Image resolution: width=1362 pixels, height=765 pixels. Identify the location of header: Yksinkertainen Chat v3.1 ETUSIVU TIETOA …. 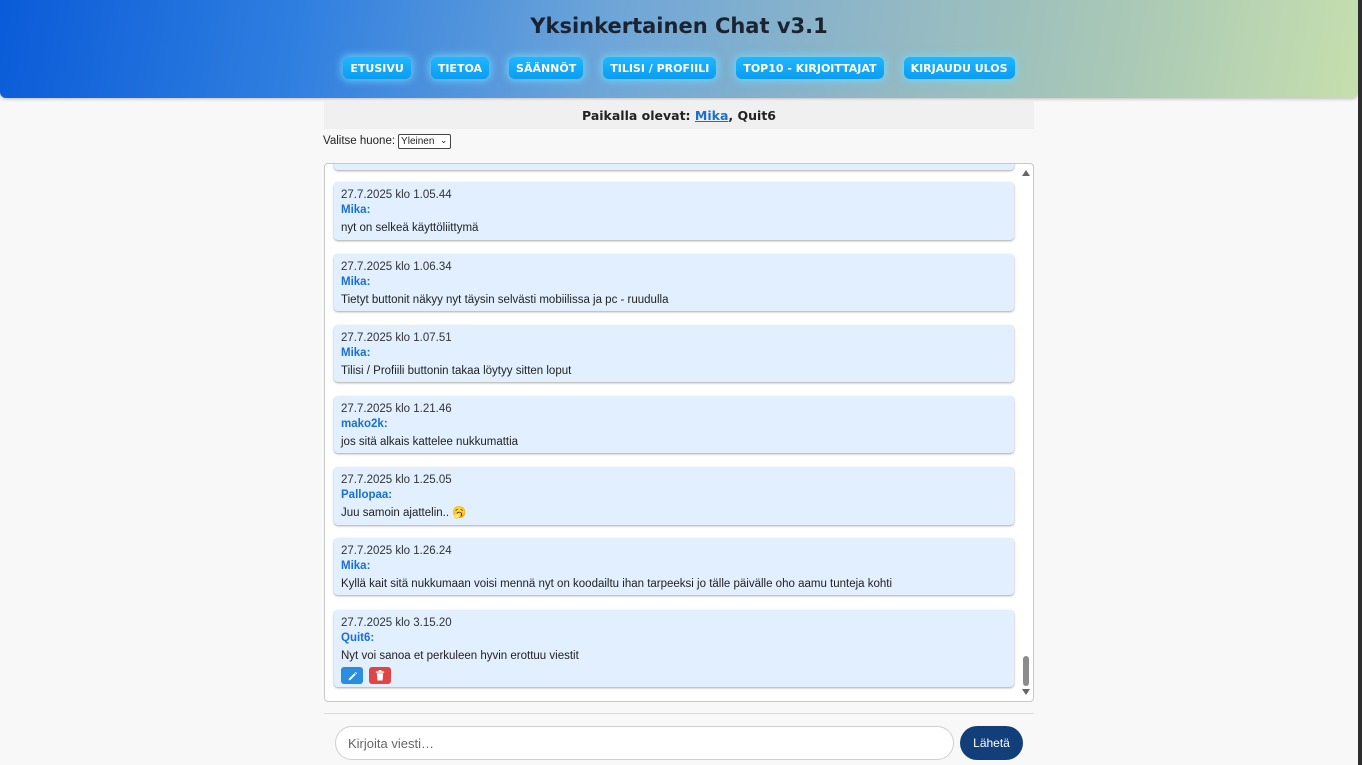
(679, 49).